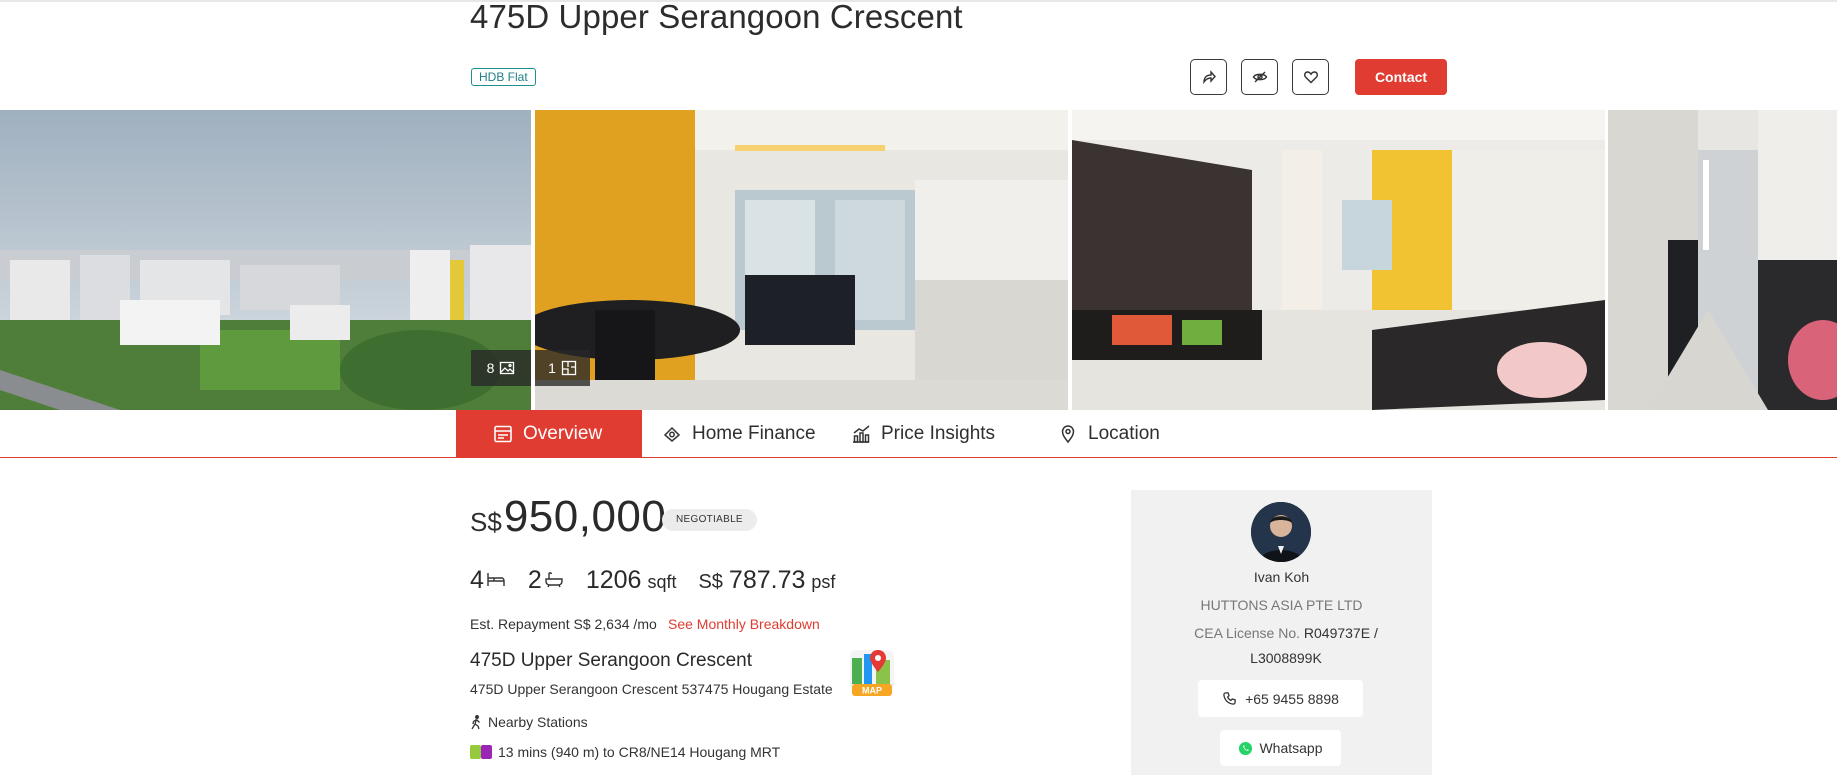 The height and width of the screenshot is (775, 1837). I want to click on mrt-line-chips, so click(481, 752).